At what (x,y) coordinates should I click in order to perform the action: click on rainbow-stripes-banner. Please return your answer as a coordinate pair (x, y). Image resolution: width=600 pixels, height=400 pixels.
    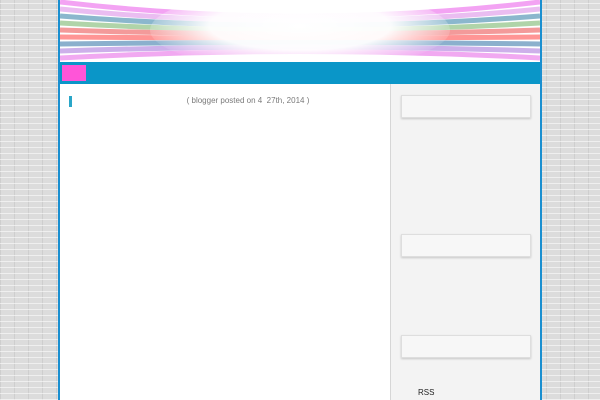
    Looking at the image, I should click on (300, 31).